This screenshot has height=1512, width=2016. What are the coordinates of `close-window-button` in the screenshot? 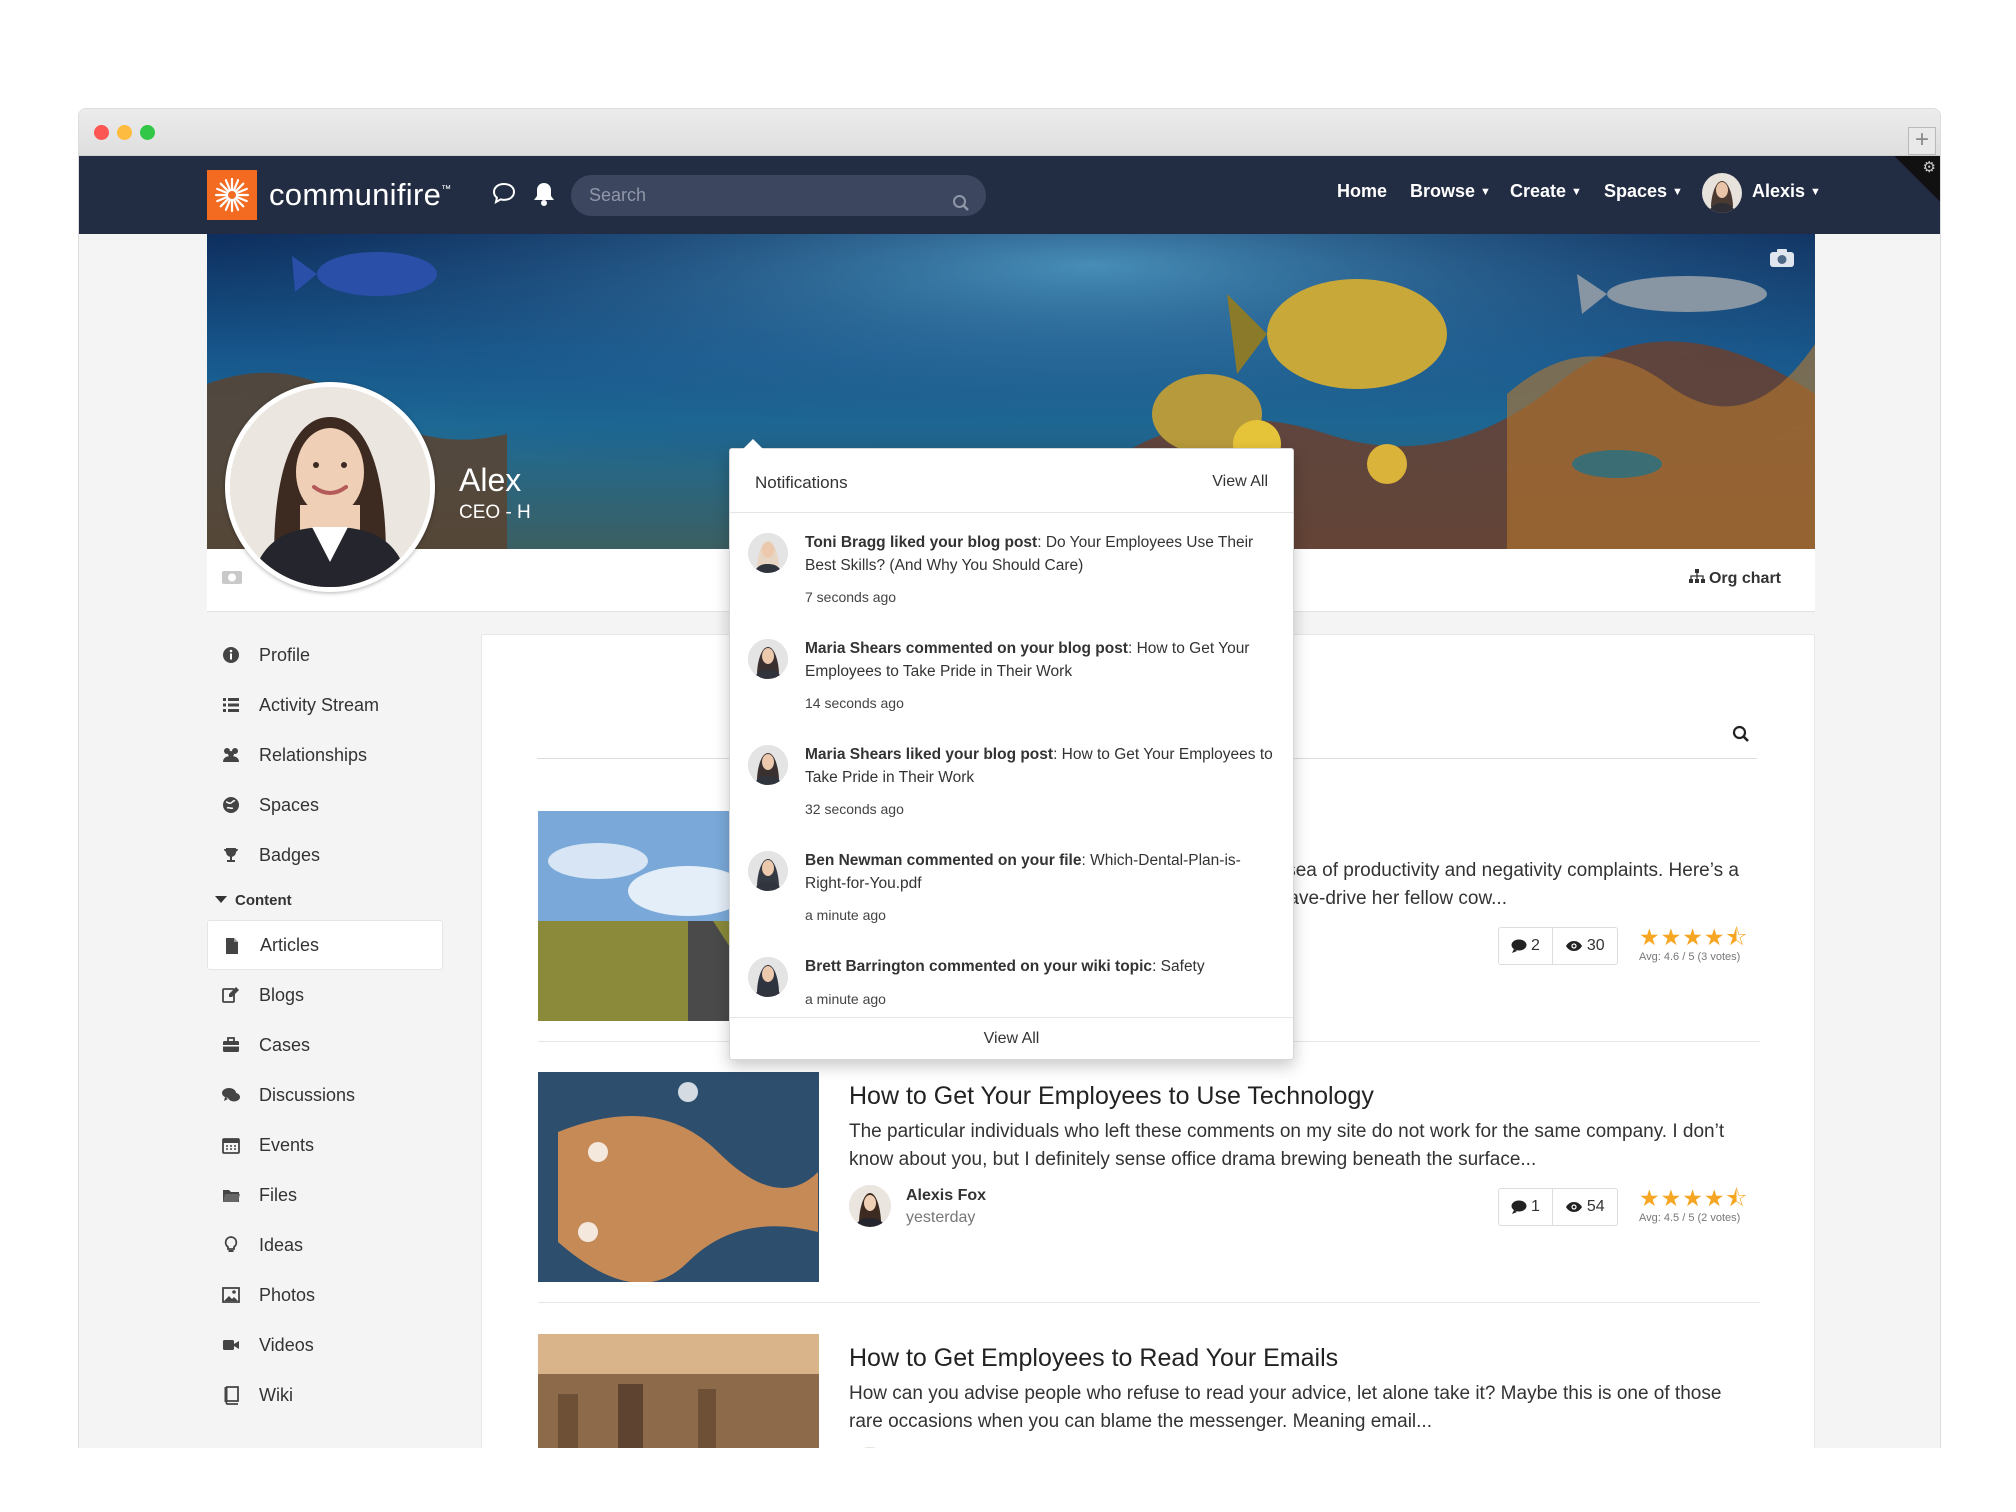 It's located at (101, 132).